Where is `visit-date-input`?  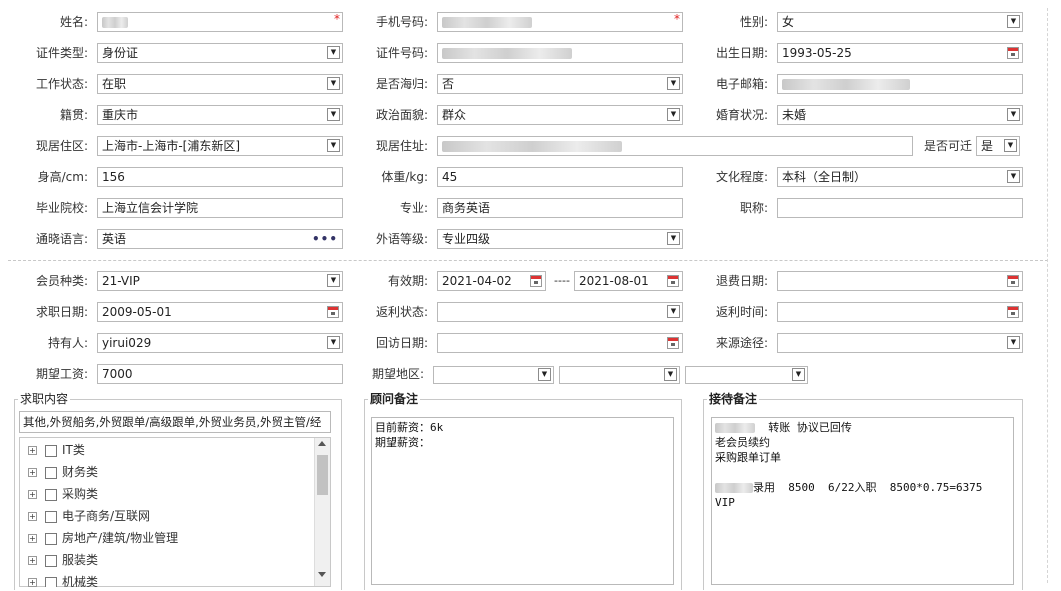
visit-date-input is located at coordinates (560, 343).